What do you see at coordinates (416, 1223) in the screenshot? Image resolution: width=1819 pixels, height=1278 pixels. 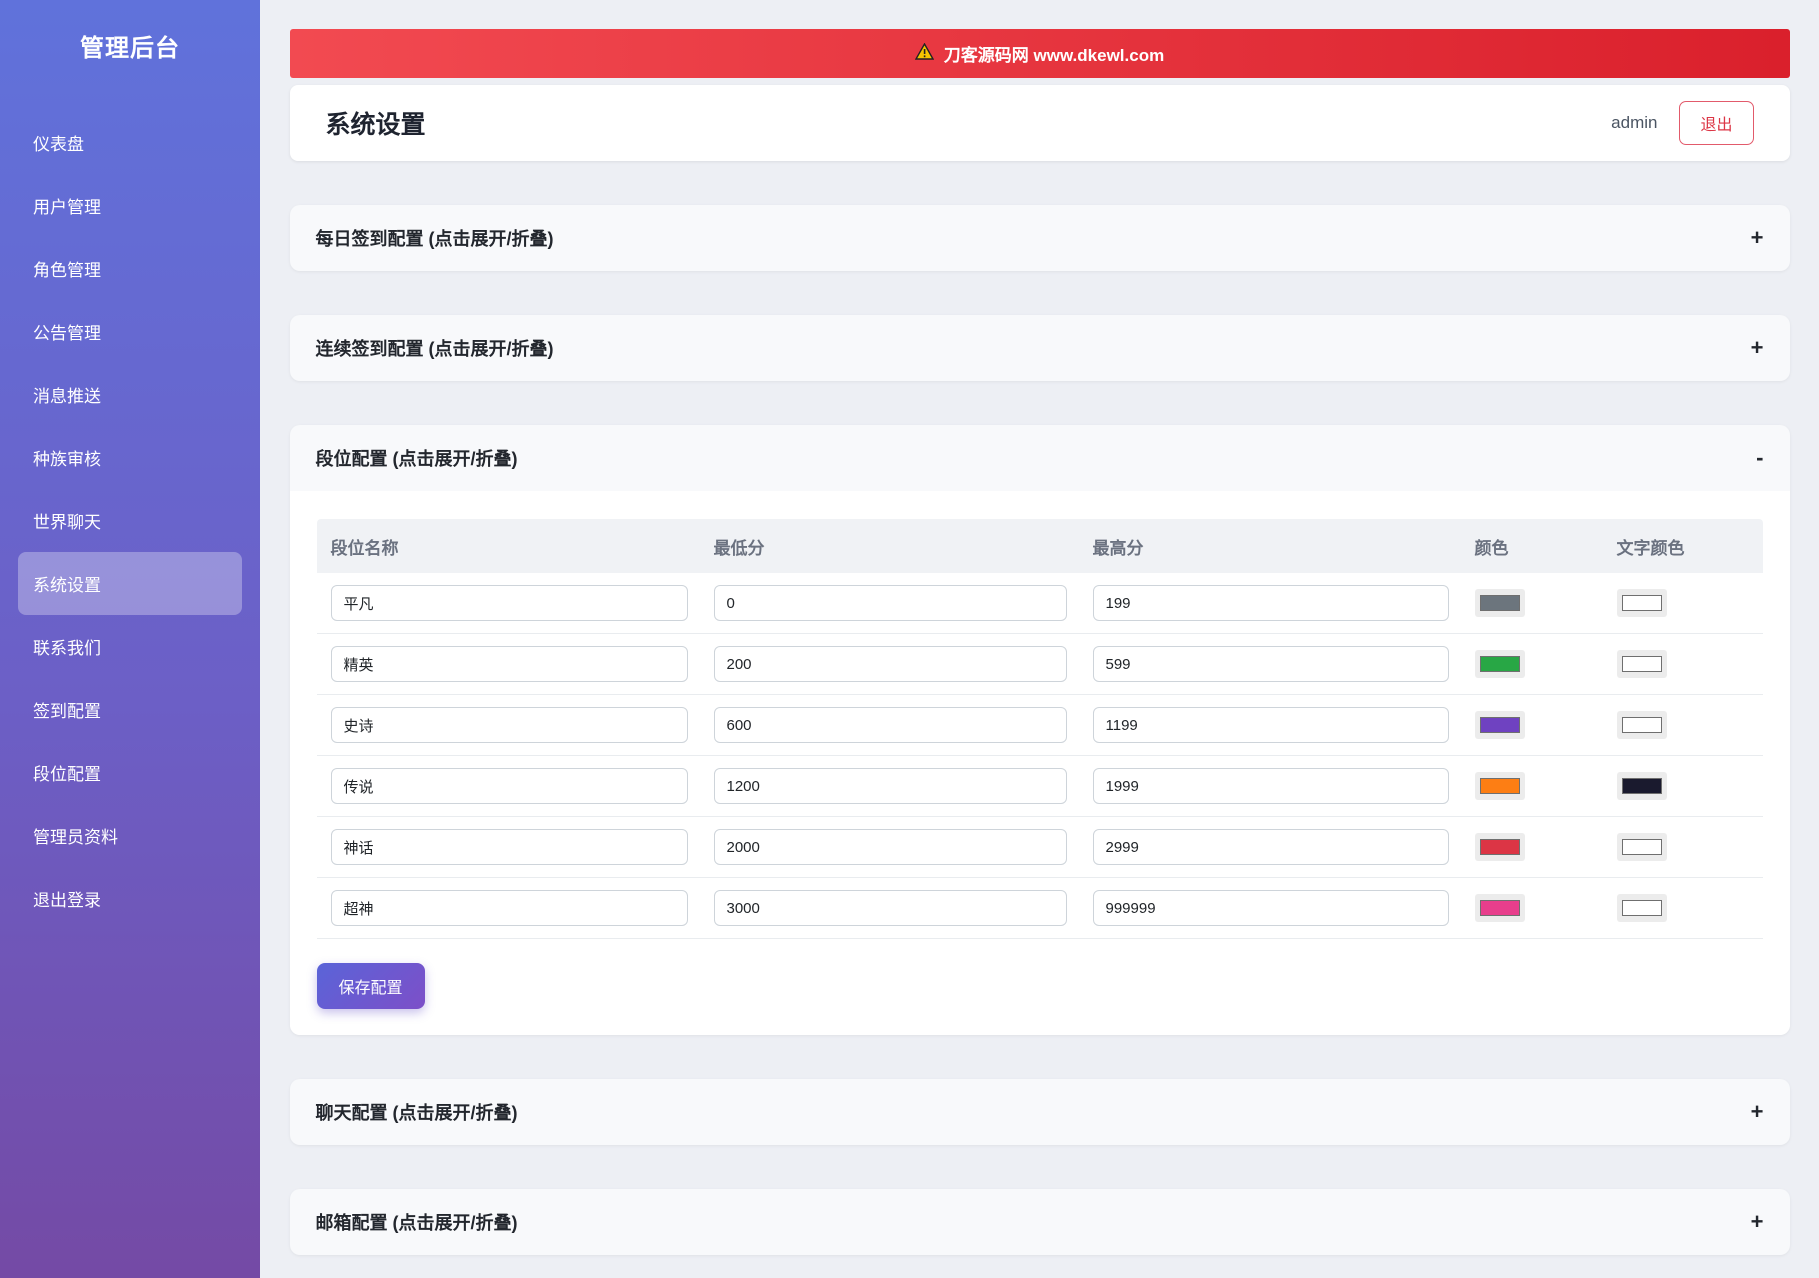 I see `section-title: 邮箱配置 (点击展开/折叠)` at bounding box center [416, 1223].